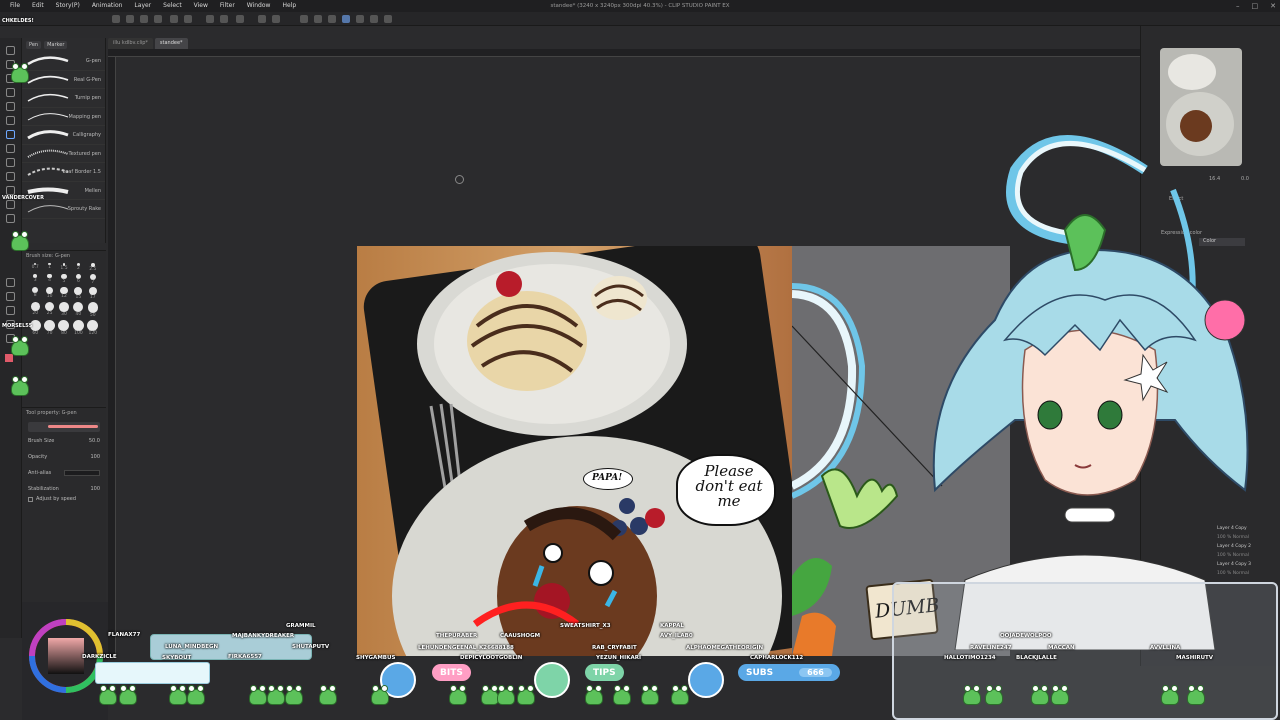  I want to click on brush-size-option: 7, so click(93, 279).